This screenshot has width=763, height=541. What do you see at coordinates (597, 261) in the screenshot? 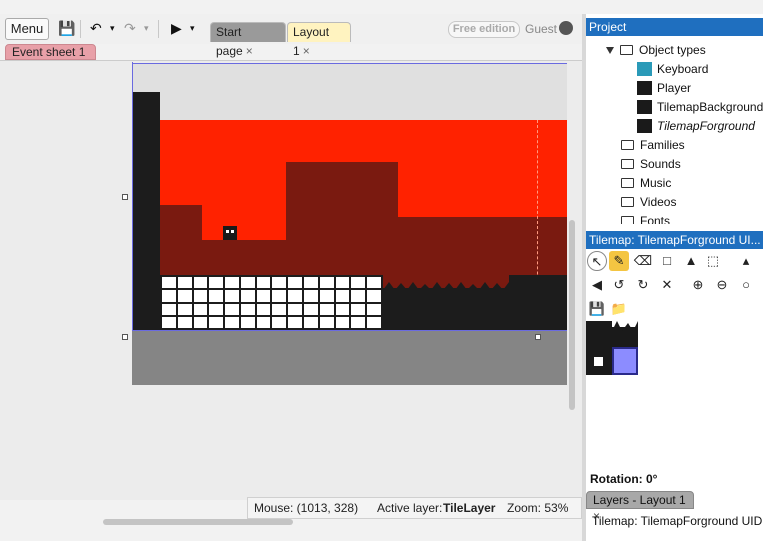
I see `select-tool-icon: ↖` at bounding box center [597, 261].